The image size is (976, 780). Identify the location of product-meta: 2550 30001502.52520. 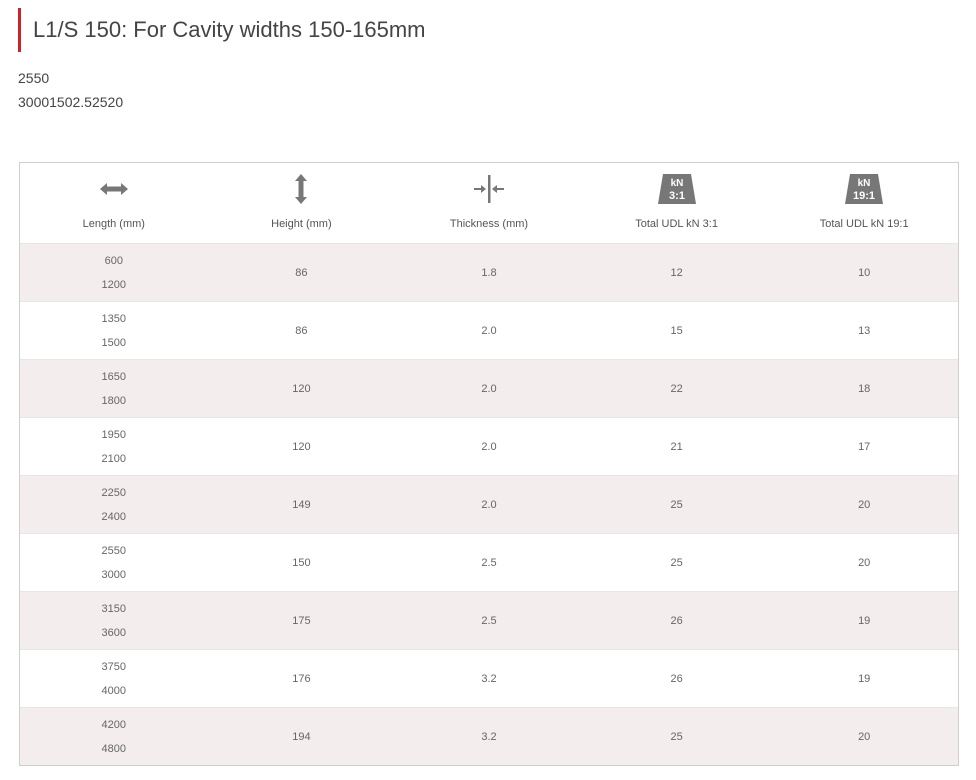
(70, 90).